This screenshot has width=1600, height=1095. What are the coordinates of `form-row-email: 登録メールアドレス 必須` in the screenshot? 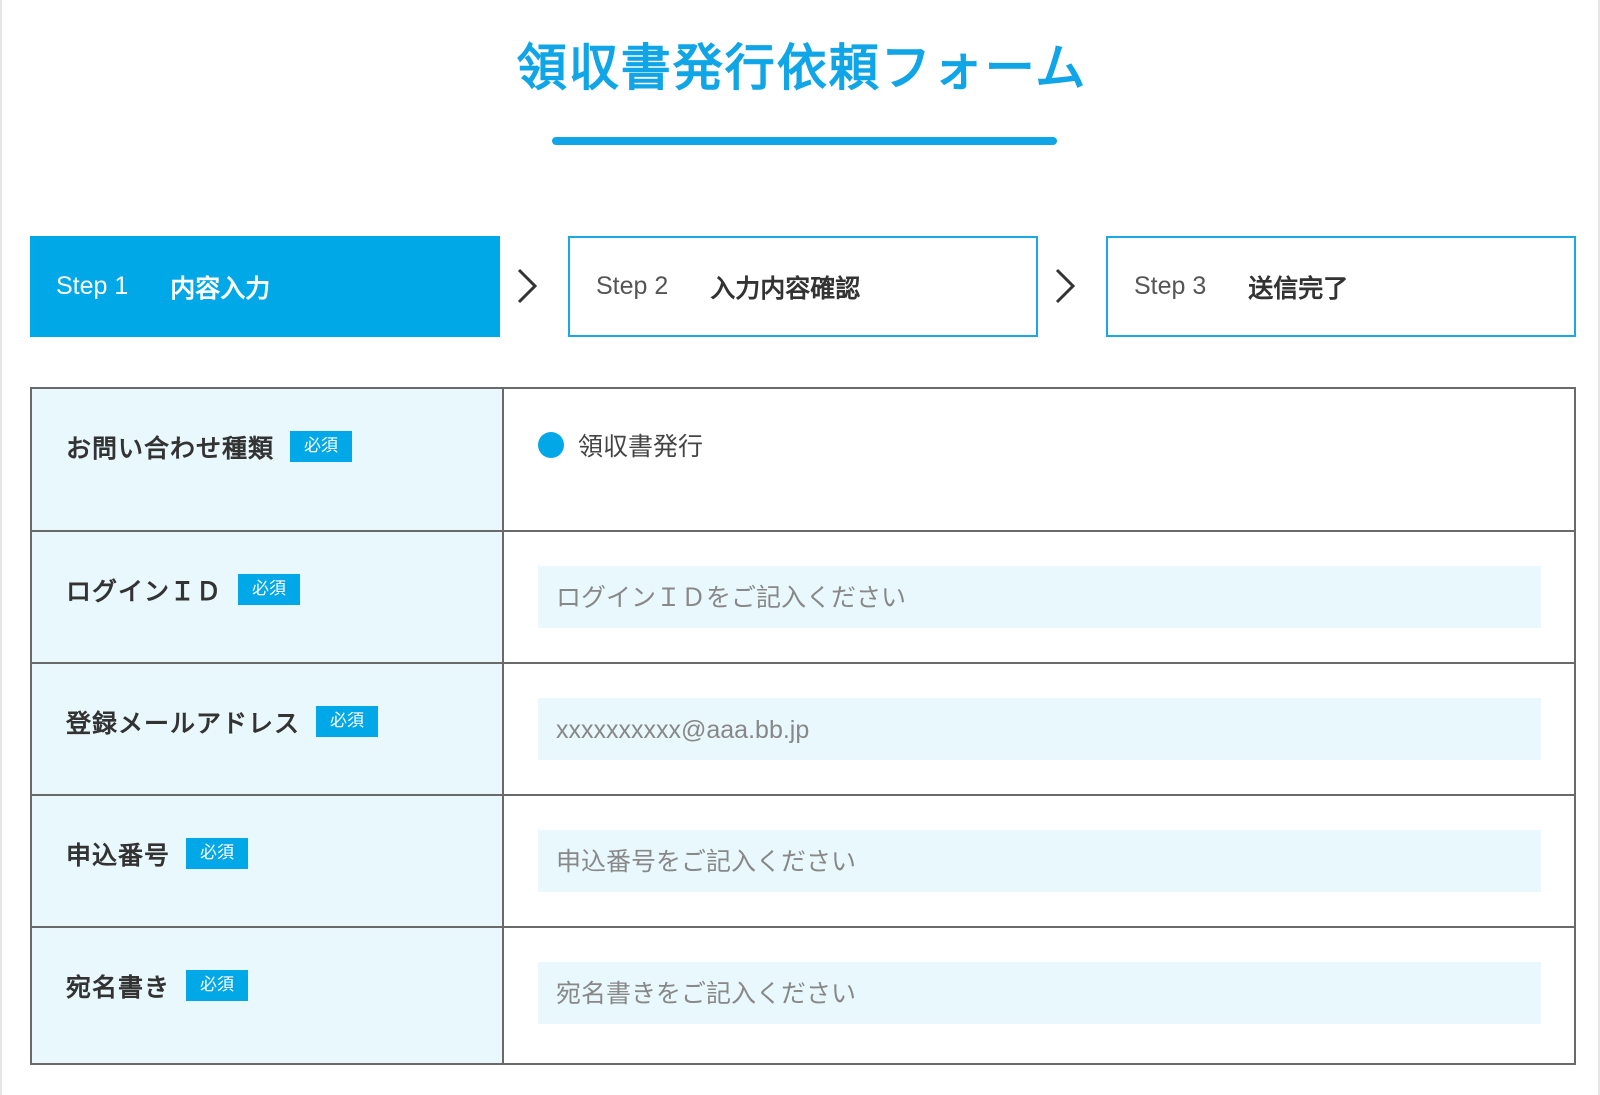 It's located at (803, 730).